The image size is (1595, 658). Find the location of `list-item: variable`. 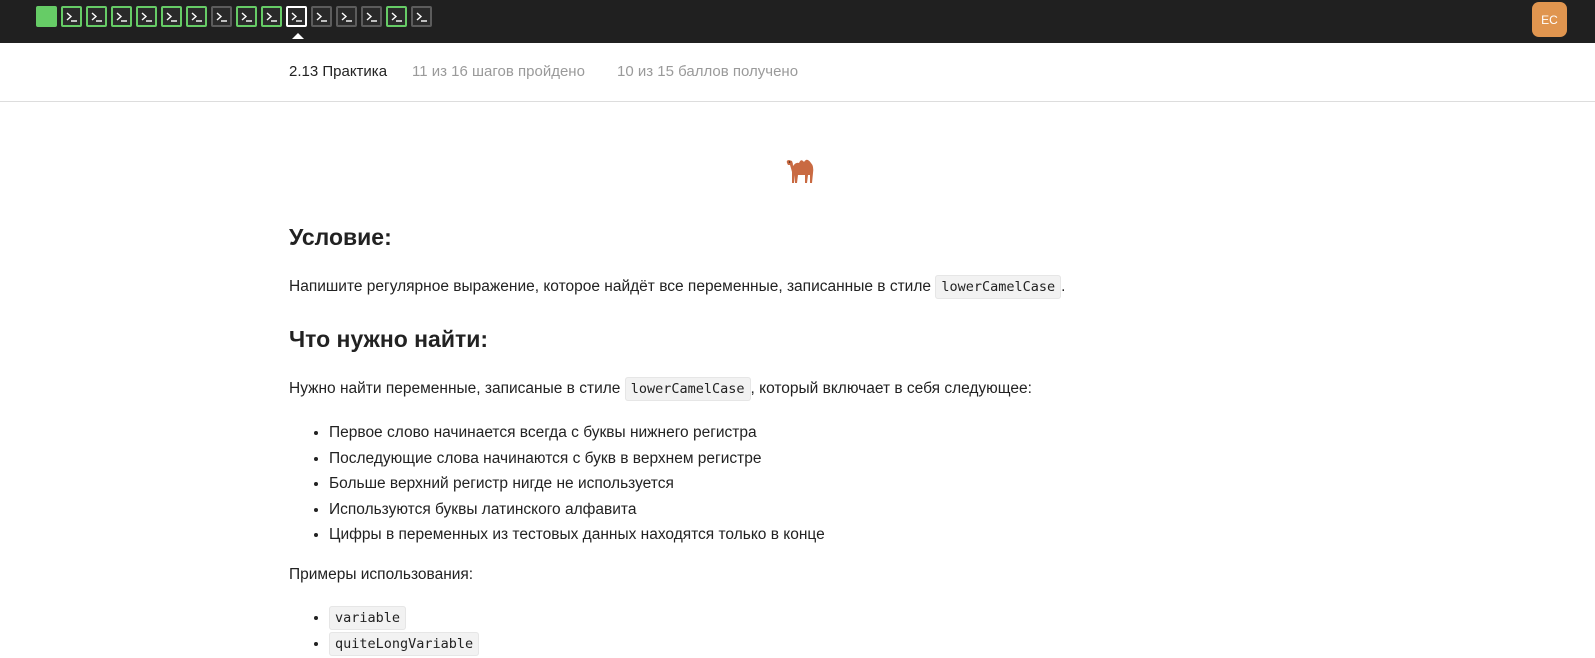

list-item: variable is located at coordinates (404, 619).